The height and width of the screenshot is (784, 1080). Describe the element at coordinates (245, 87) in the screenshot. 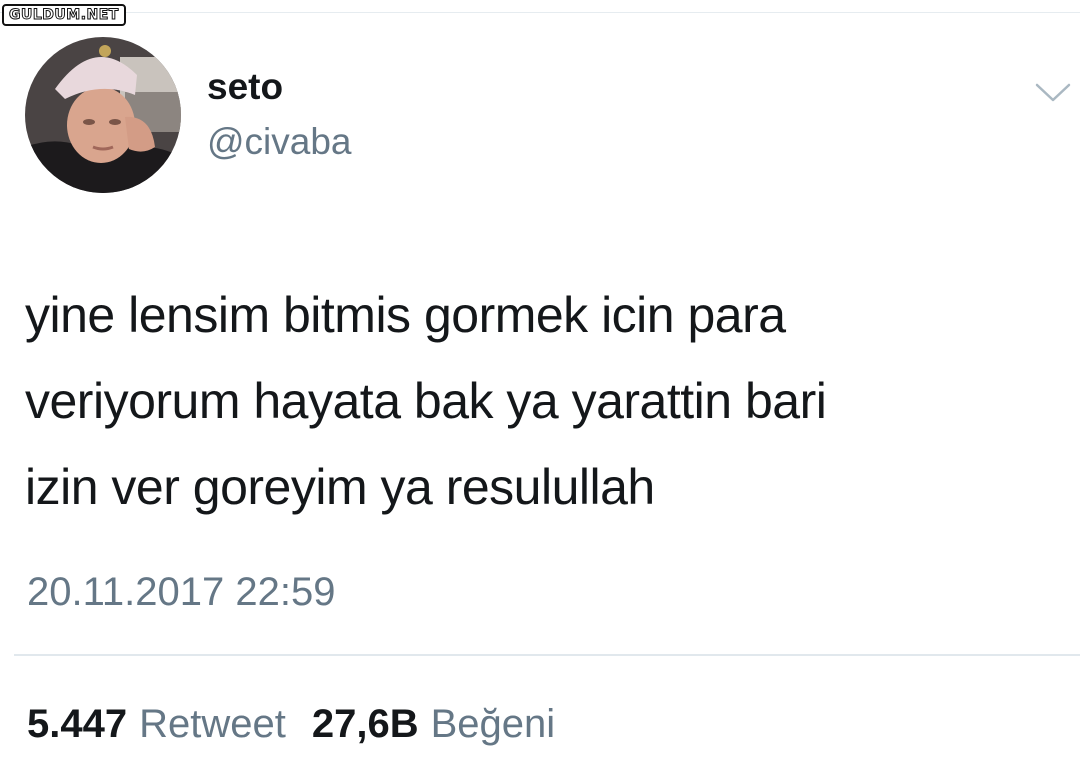

I see `display-name: seto` at that location.